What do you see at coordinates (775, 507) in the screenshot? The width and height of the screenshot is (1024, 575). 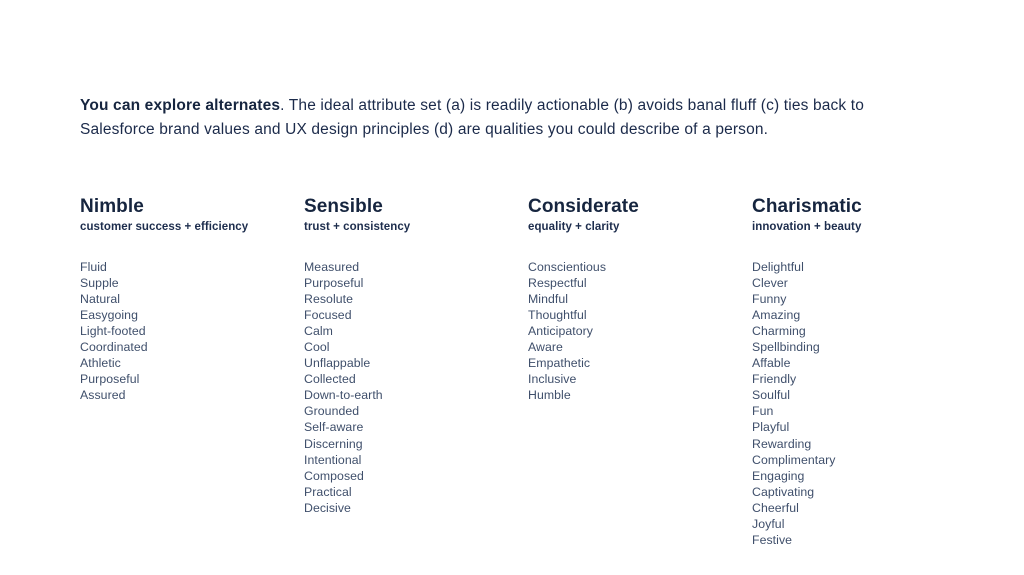 I see `attribute-list-item: Cheerful` at bounding box center [775, 507].